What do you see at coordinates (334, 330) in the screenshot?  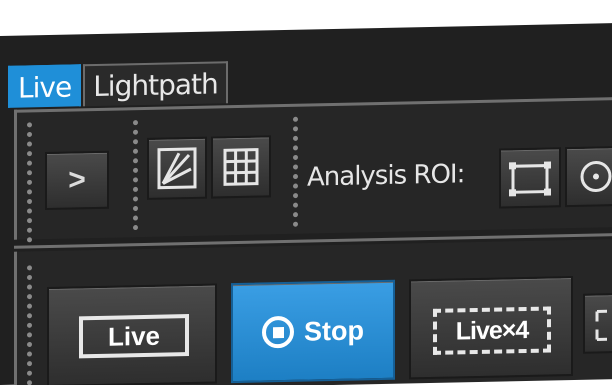 I see `stop-button-label: Stop` at bounding box center [334, 330].